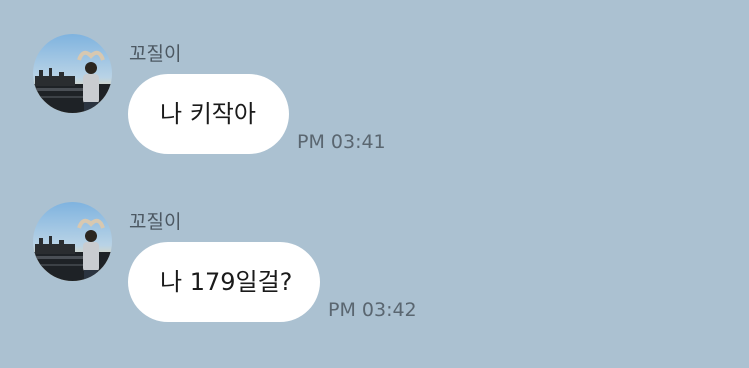 The image size is (749, 368). I want to click on message-timestamp: PM 03:41, so click(341, 142).